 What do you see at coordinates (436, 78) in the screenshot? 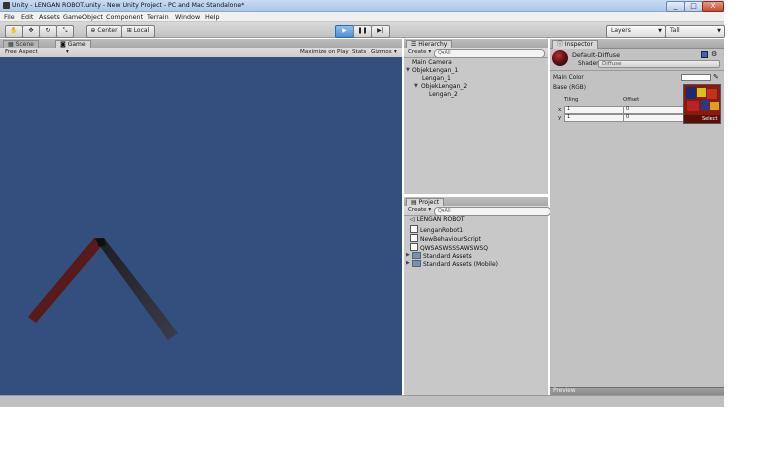
I see `hierarchy-item-lengan-1: Lengan_1` at bounding box center [436, 78].